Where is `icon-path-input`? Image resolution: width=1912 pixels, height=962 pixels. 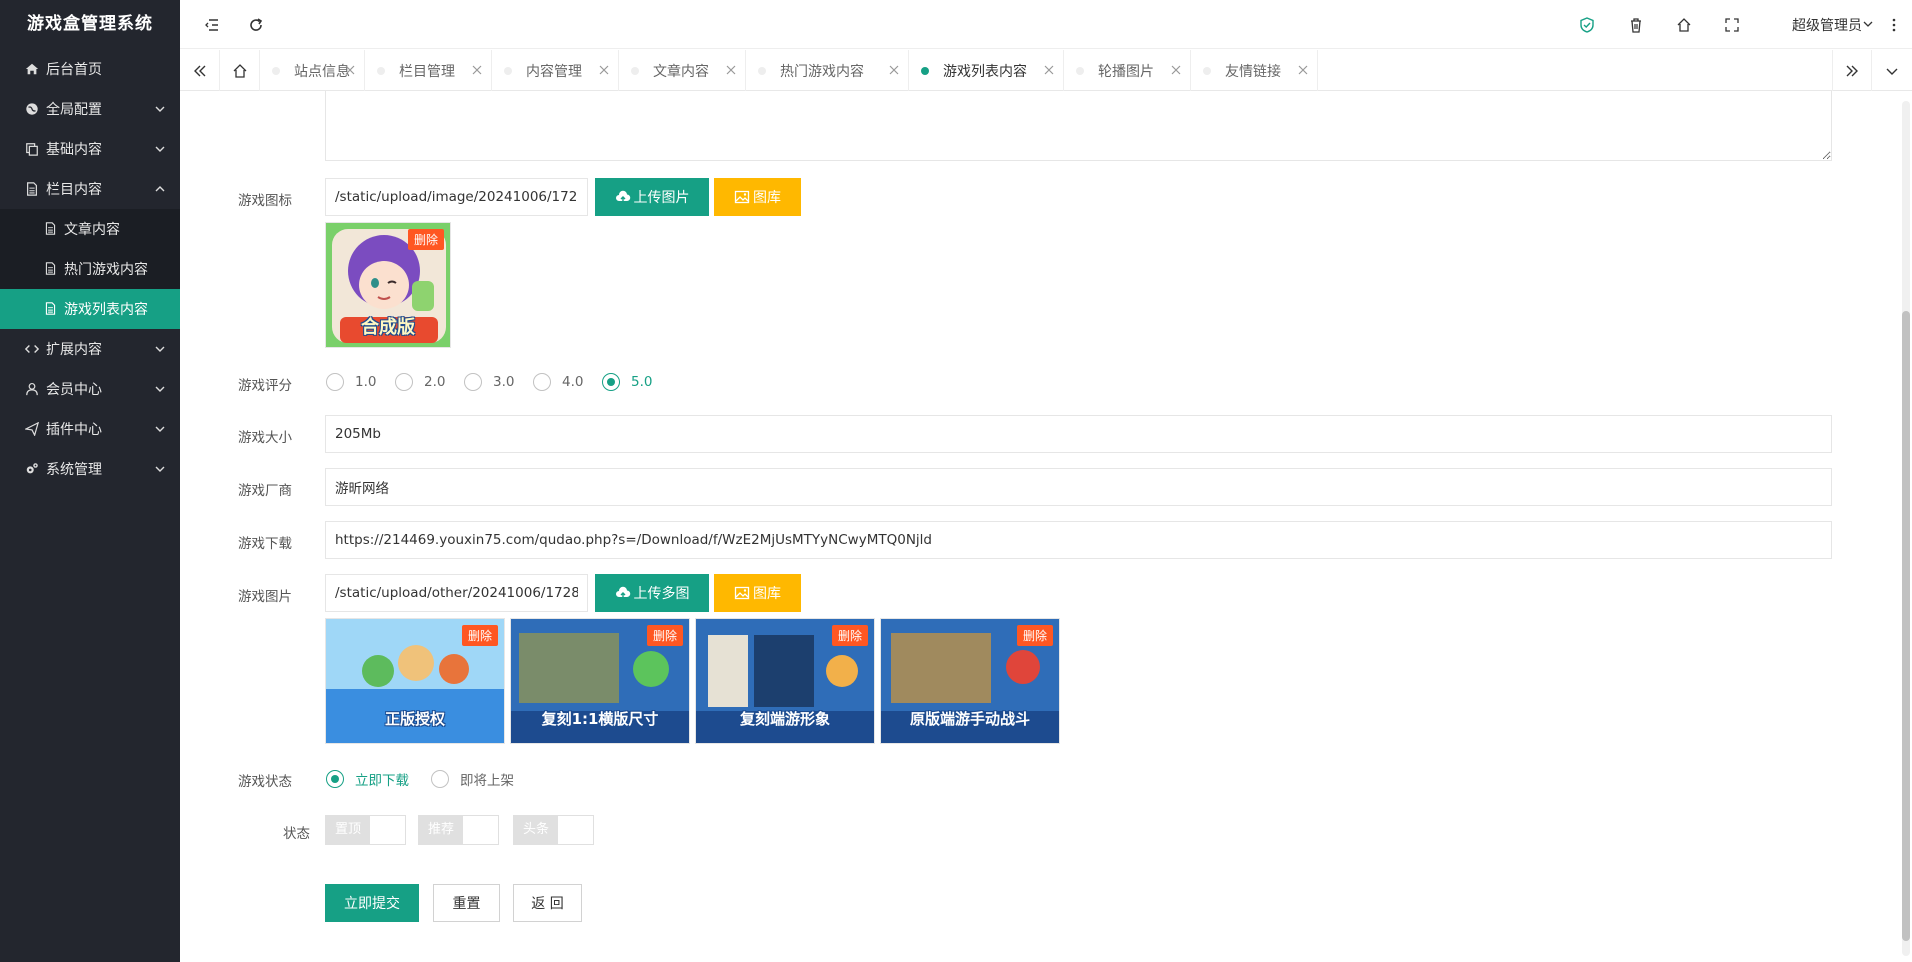
icon-path-input is located at coordinates (456, 197).